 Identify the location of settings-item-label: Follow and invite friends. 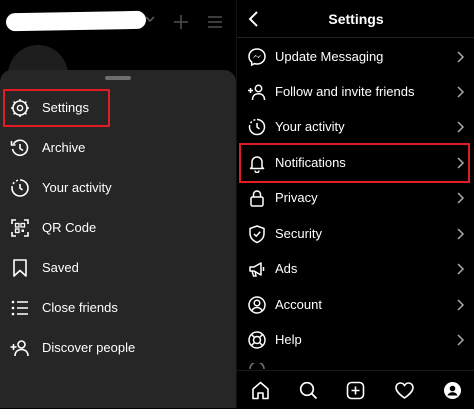
(345, 91).